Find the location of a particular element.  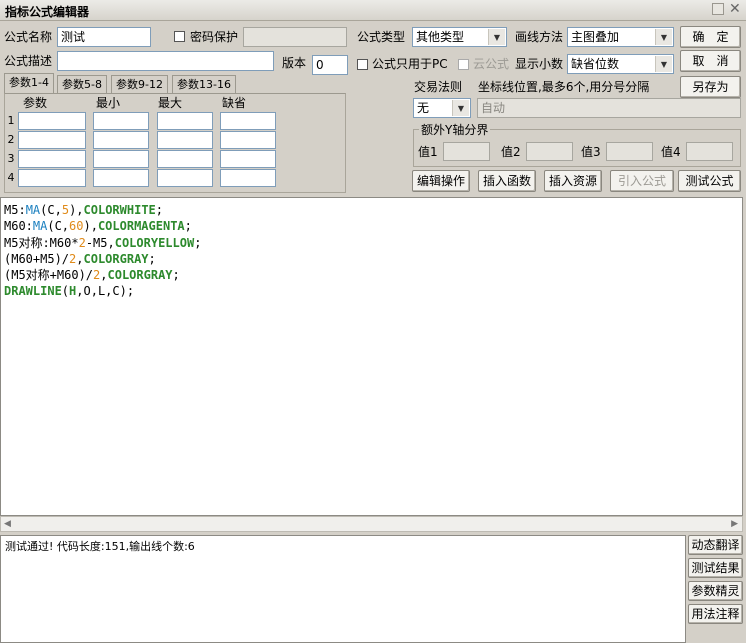

code-token: COLORMAGENTA is located at coordinates (141, 226).